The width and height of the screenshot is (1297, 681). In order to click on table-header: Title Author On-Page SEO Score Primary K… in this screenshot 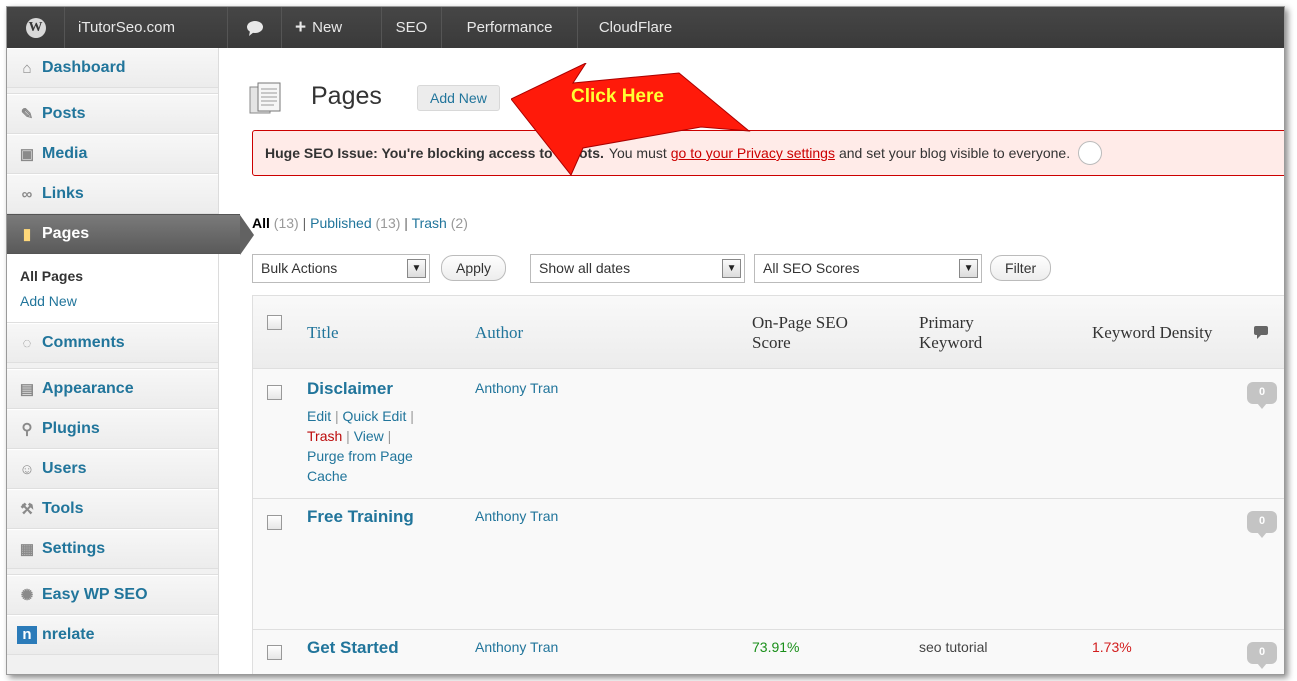, I will do `click(768, 332)`.